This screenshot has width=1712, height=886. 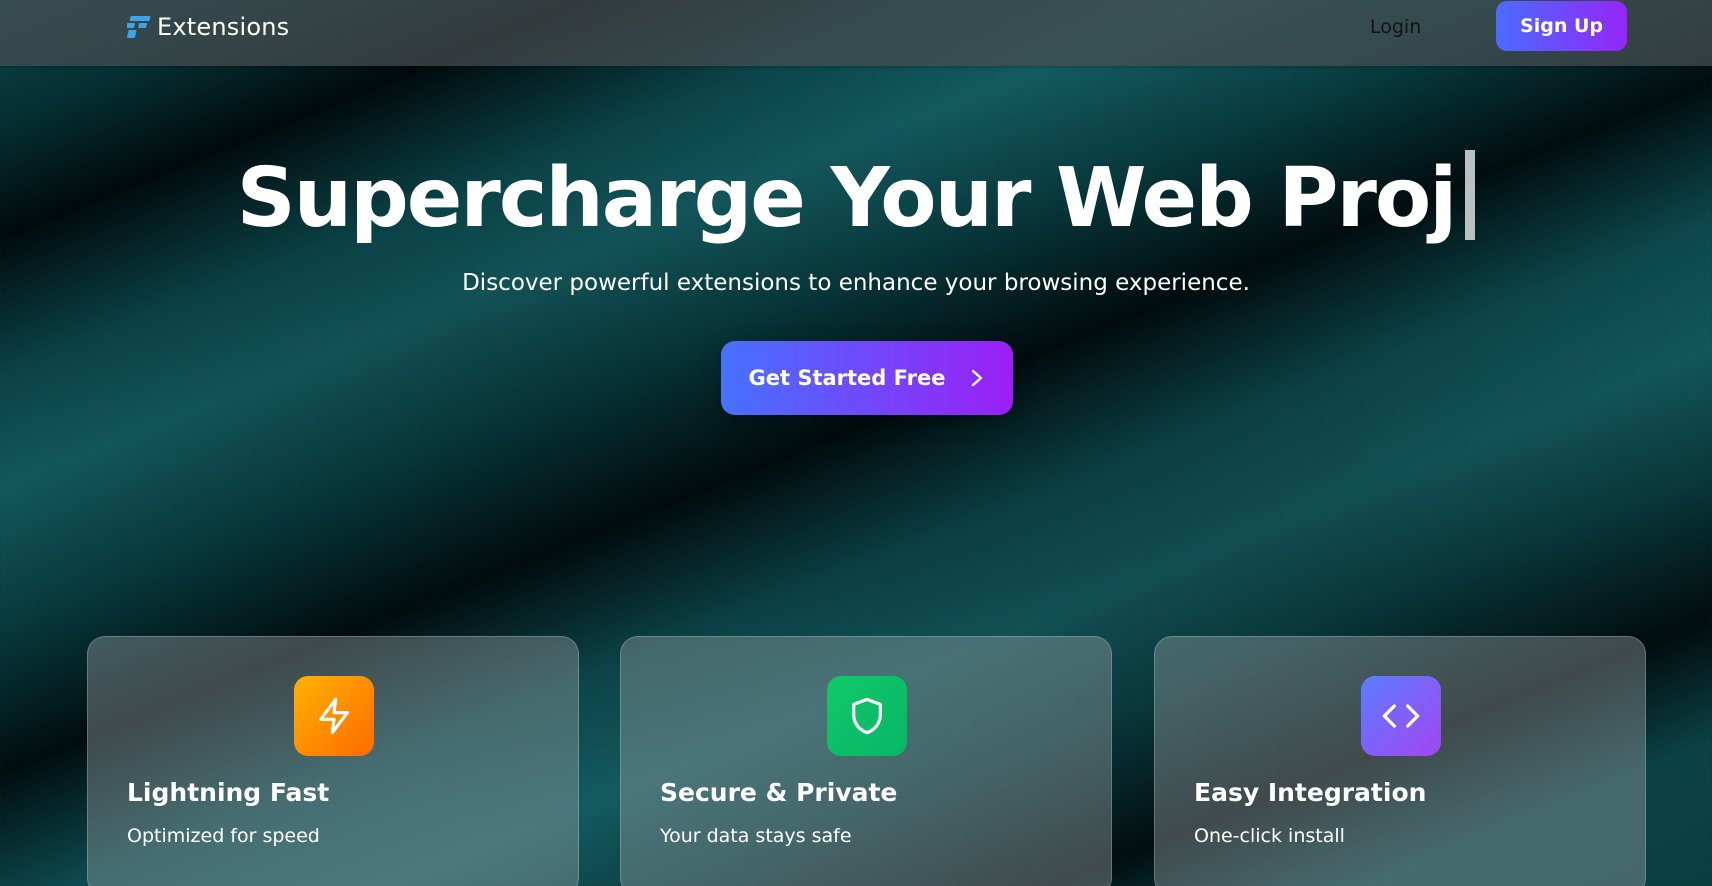 I want to click on code-icon, so click(x=1401, y=716).